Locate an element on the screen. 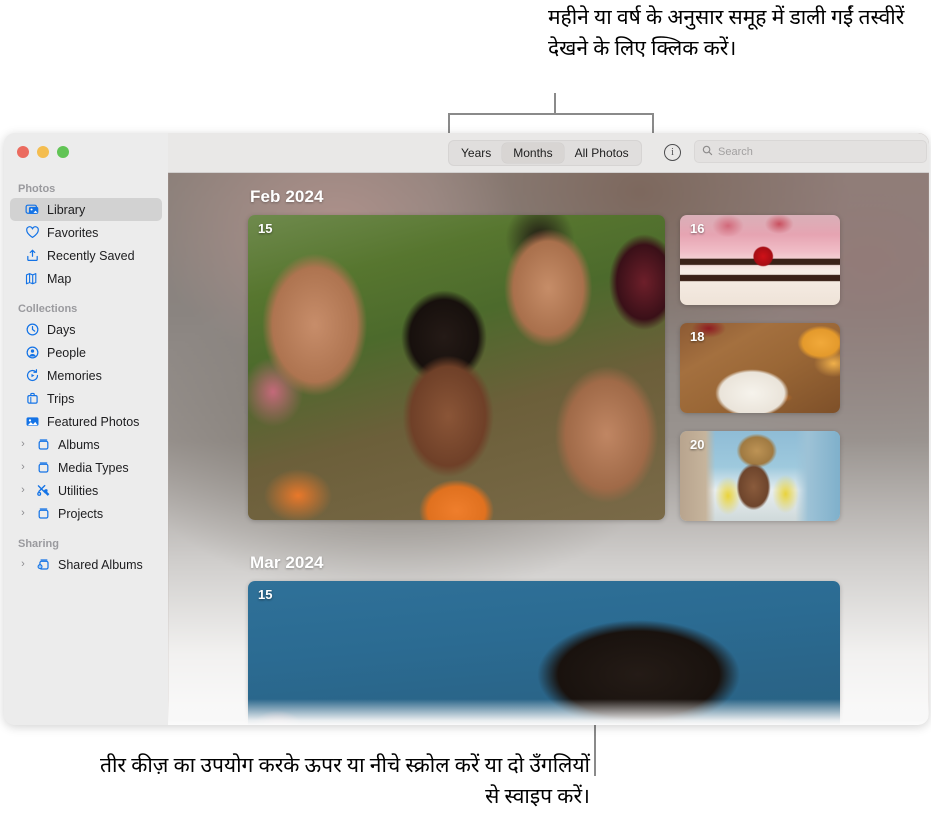 This screenshot has height=825, width=931. sidebar-item-label: Projects is located at coordinates (81, 513).